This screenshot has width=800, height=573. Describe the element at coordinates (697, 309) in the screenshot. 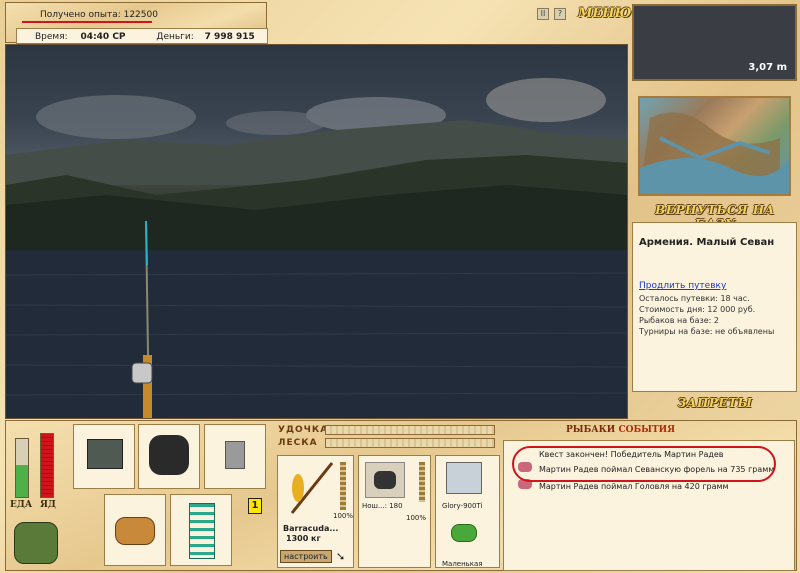

I see `day-cost: Стоимость дня: 12 000 руб.` at that location.